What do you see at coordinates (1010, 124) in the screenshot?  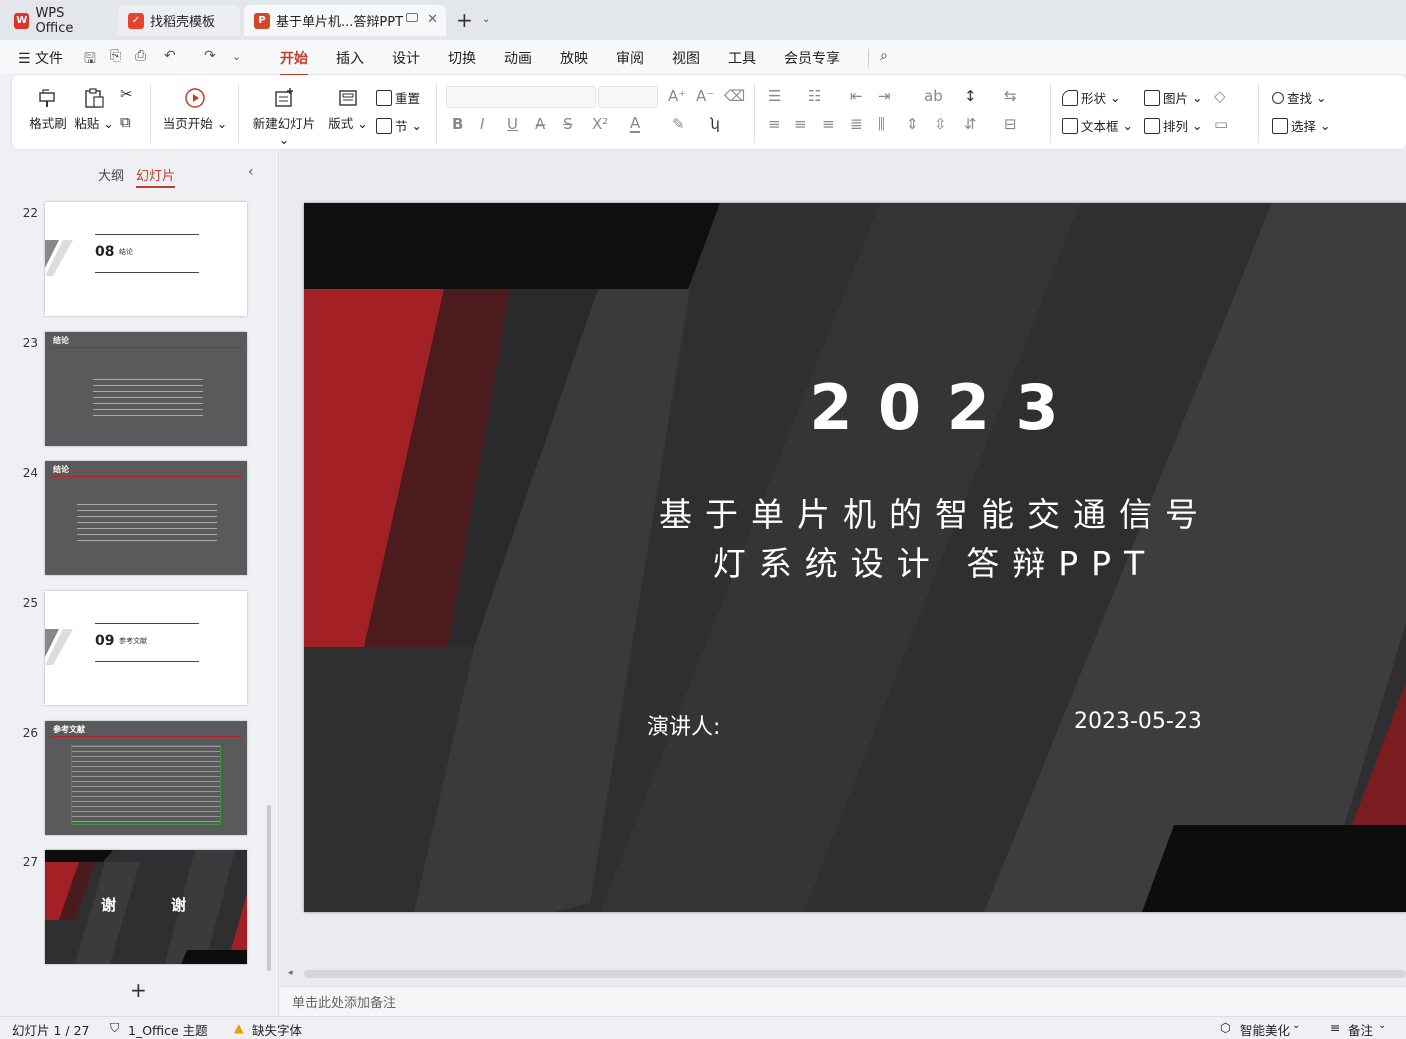 I see `text-align-icon: ⊟` at bounding box center [1010, 124].